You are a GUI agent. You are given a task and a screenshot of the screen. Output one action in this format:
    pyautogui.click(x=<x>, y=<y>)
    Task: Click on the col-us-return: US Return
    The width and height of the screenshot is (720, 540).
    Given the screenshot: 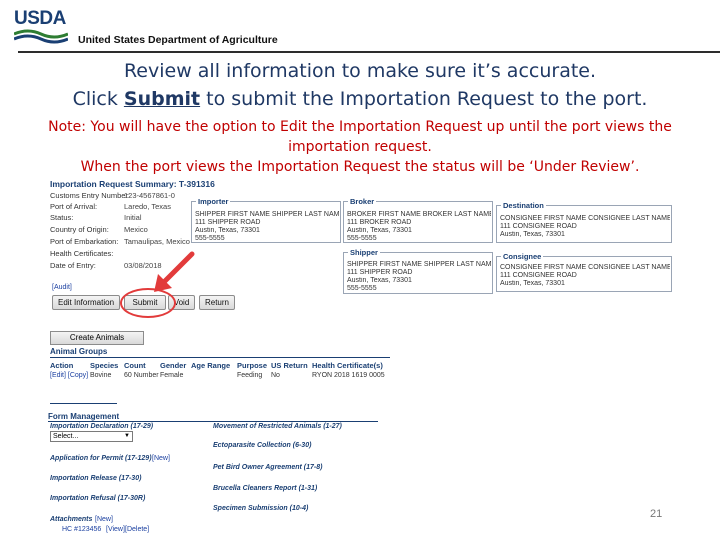 What is the action you would take?
    pyautogui.click(x=289, y=365)
    